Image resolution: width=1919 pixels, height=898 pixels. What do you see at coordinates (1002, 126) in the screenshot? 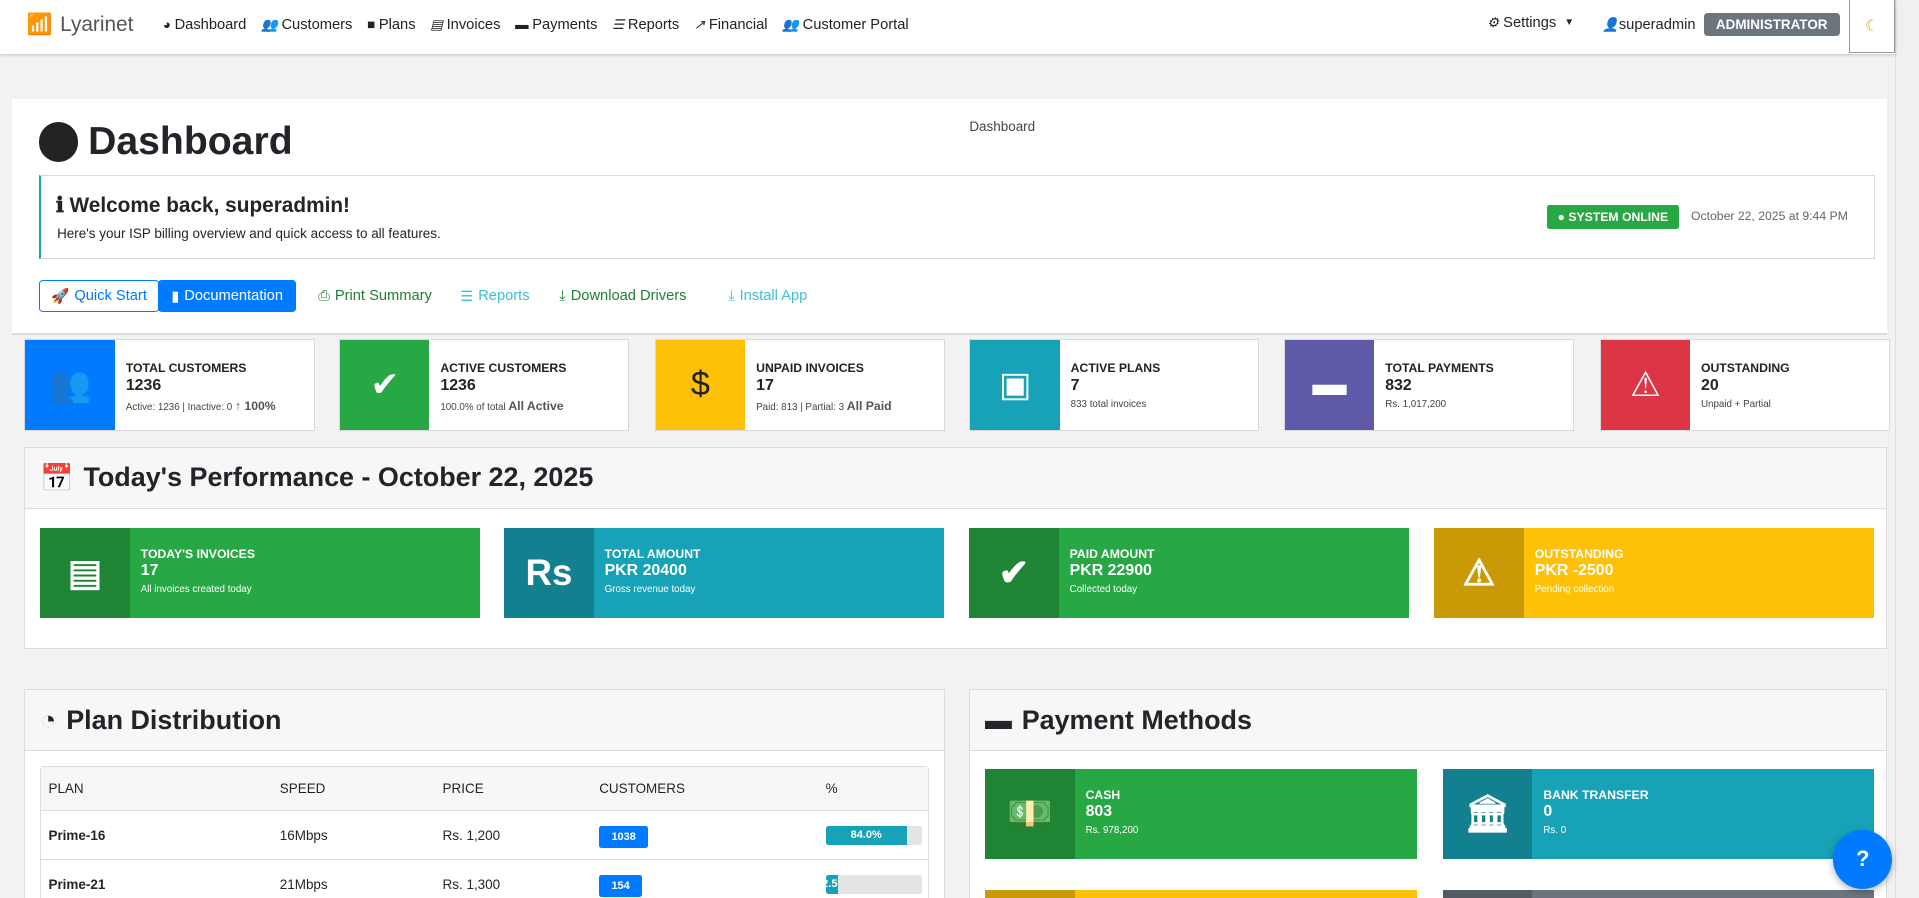
I see `breadcrumb: Dashboard` at bounding box center [1002, 126].